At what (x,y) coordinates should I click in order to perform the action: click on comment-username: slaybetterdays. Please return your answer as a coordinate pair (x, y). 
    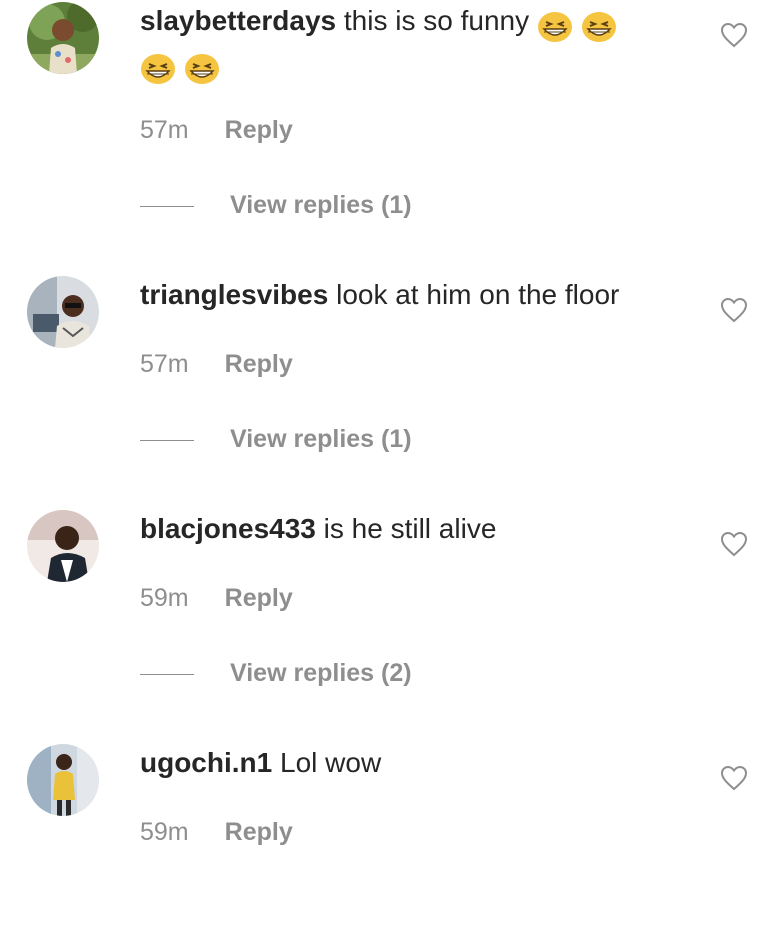
    Looking at the image, I should click on (238, 20).